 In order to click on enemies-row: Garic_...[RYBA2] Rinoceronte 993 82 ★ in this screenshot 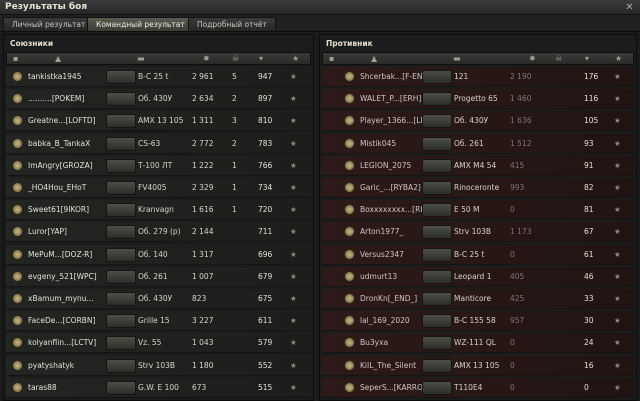, I will do `click(478, 188)`.